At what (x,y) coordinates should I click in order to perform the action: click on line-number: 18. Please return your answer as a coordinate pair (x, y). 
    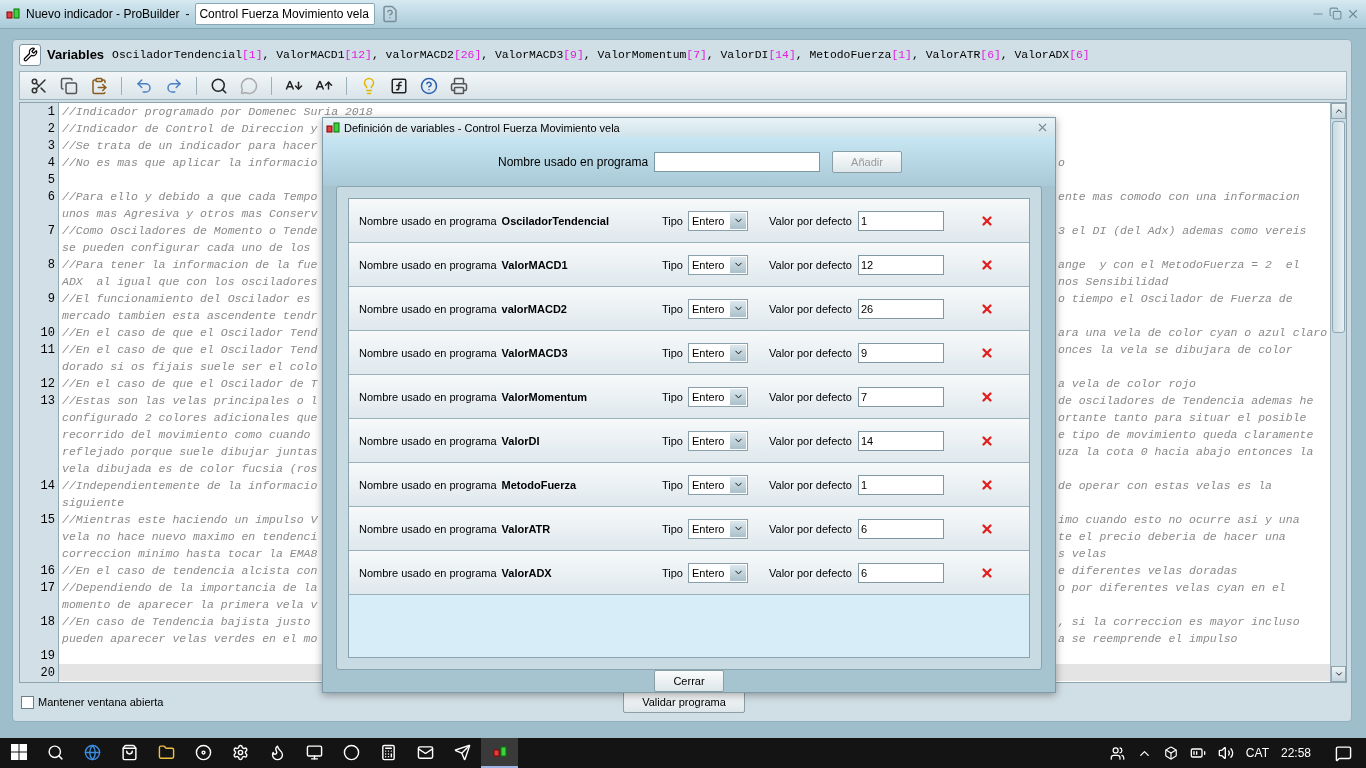
    Looking at the image, I should click on (47, 623).